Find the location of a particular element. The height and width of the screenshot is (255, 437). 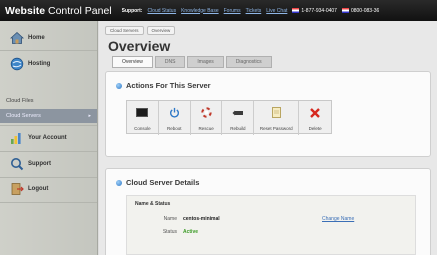

console-button: Console is located at coordinates (143, 118).